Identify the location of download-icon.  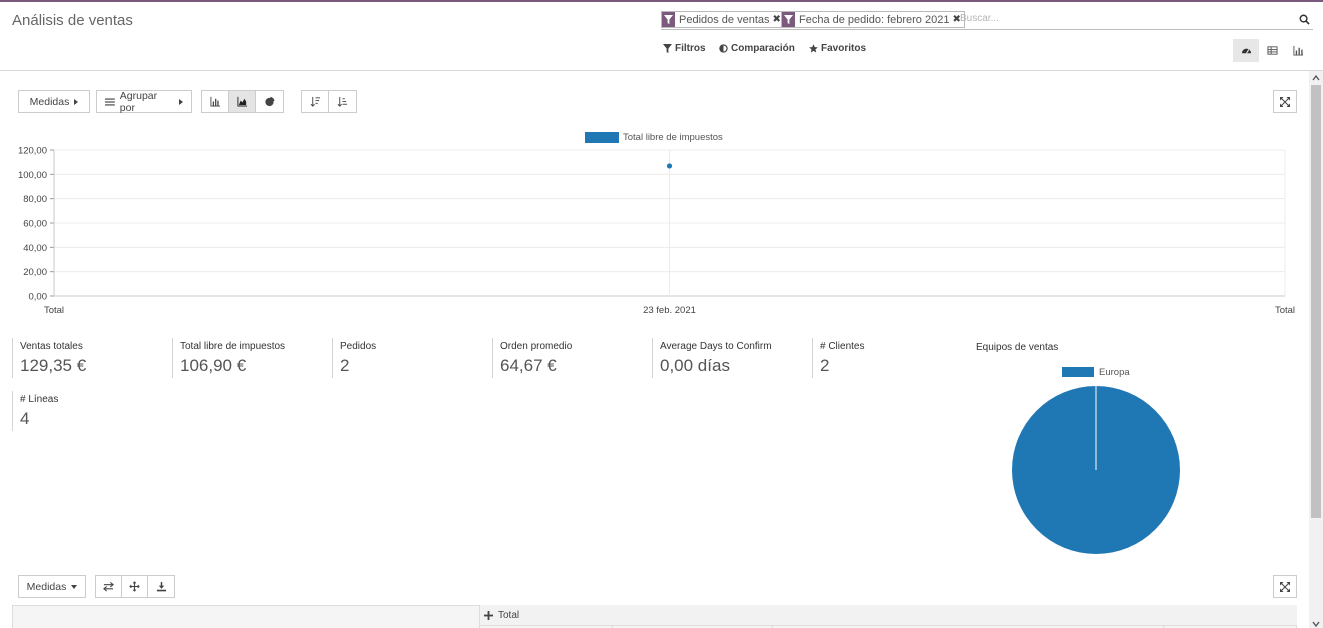
(161, 586).